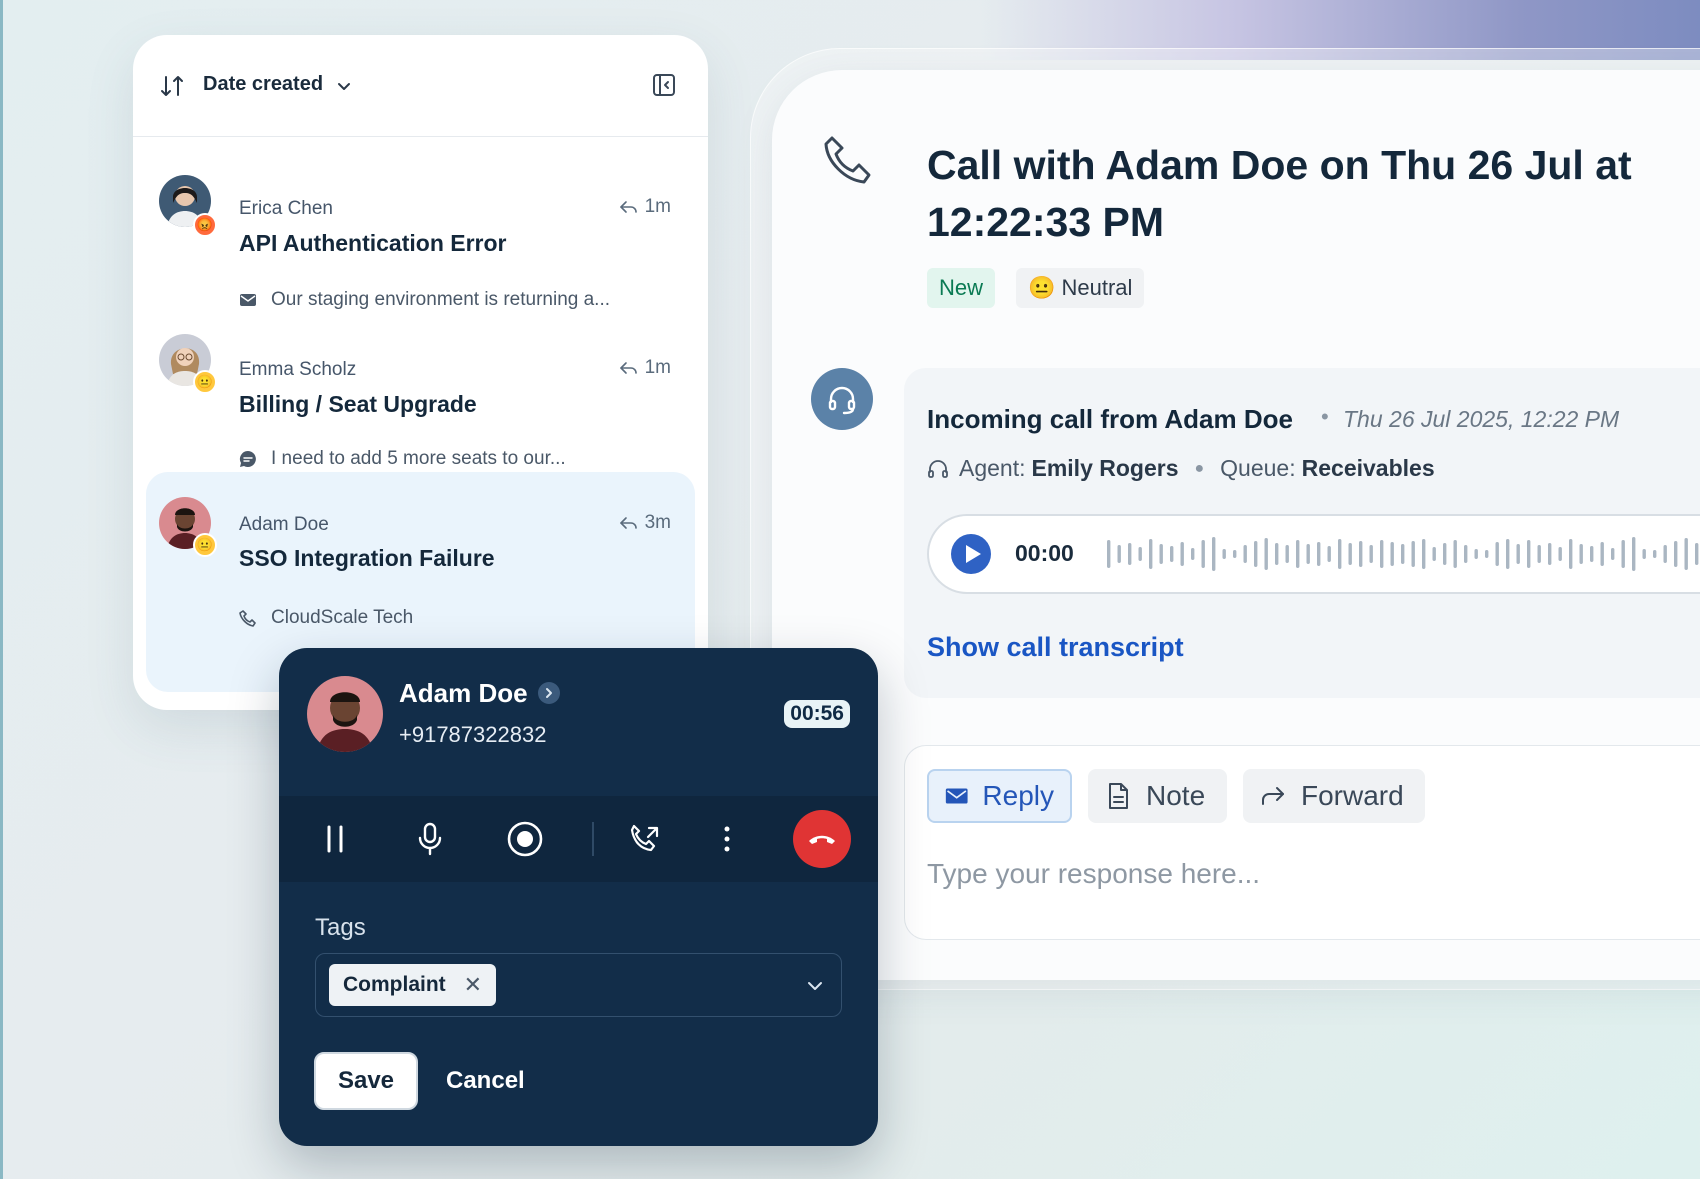 The image size is (1700, 1179). I want to click on call-meta: Agent: Emily Rogers ● Queue: Receivables, so click(1181, 468).